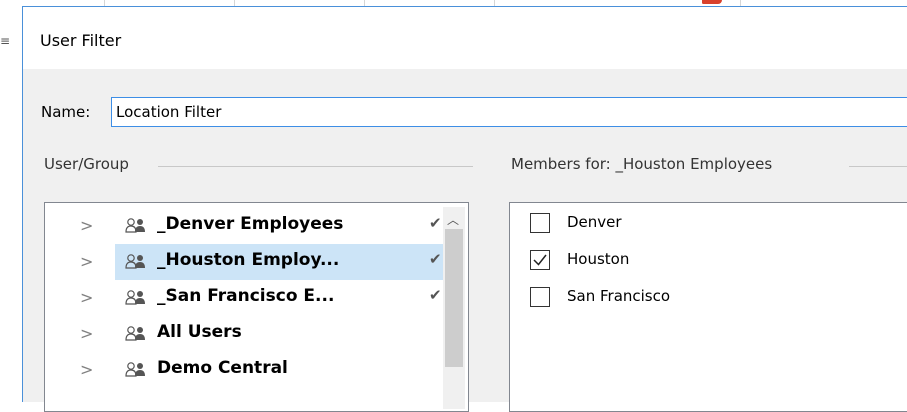 The width and height of the screenshot is (907, 412). What do you see at coordinates (712, 2) in the screenshot?
I see `background-red-mark` at bounding box center [712, 2].